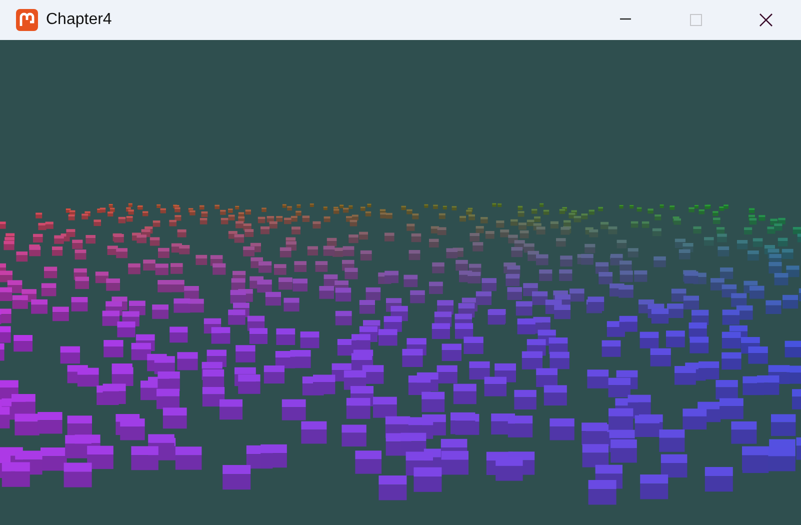 The width and height of the screenshot is (801, 525). Describe the element at coordinates (766, 20) in the screenshot. I see `close-icon` at that location.